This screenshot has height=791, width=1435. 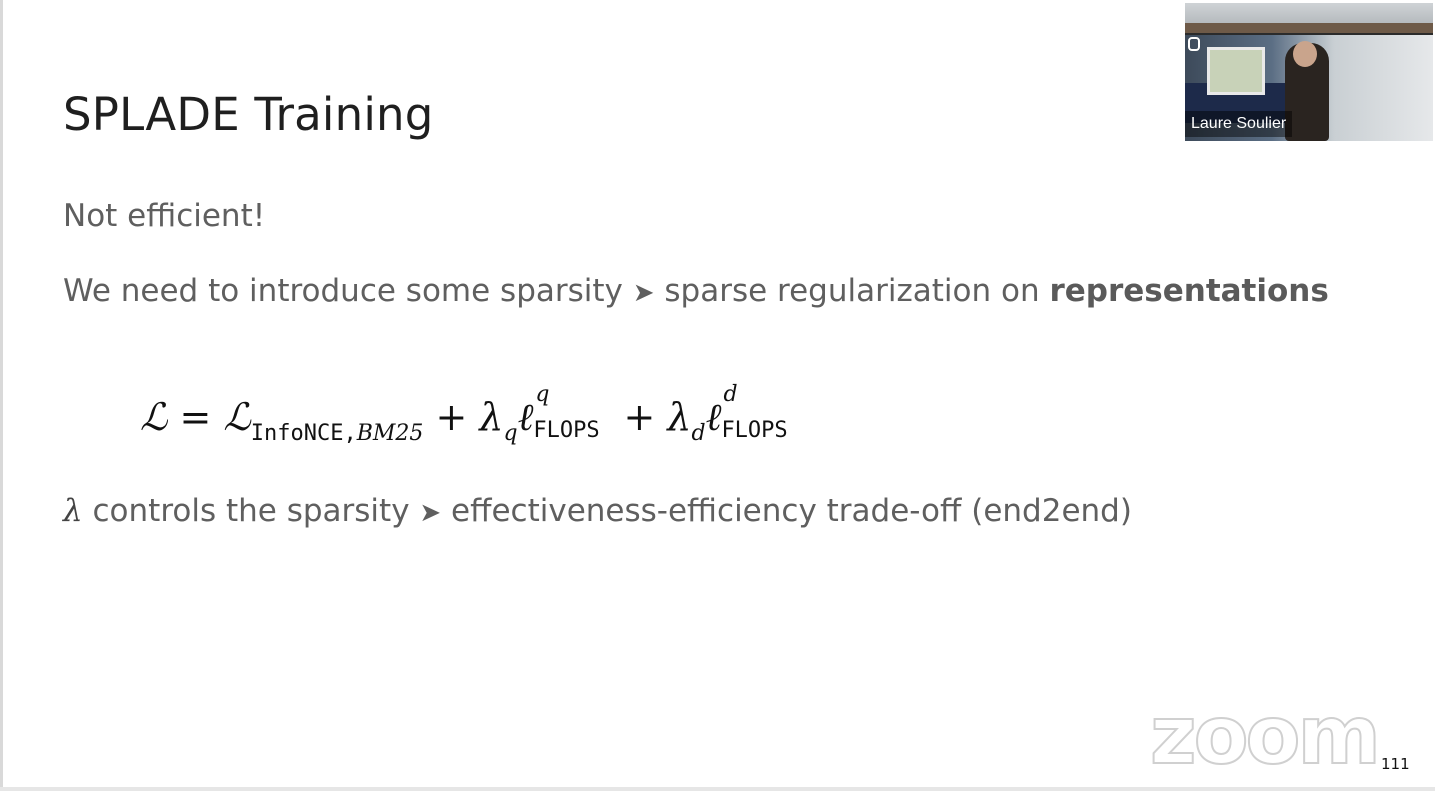 What do you see at coordinates (713, 417) in the screenshot?
I see `ell-d: ℓ` at bounding box center [713, 417].